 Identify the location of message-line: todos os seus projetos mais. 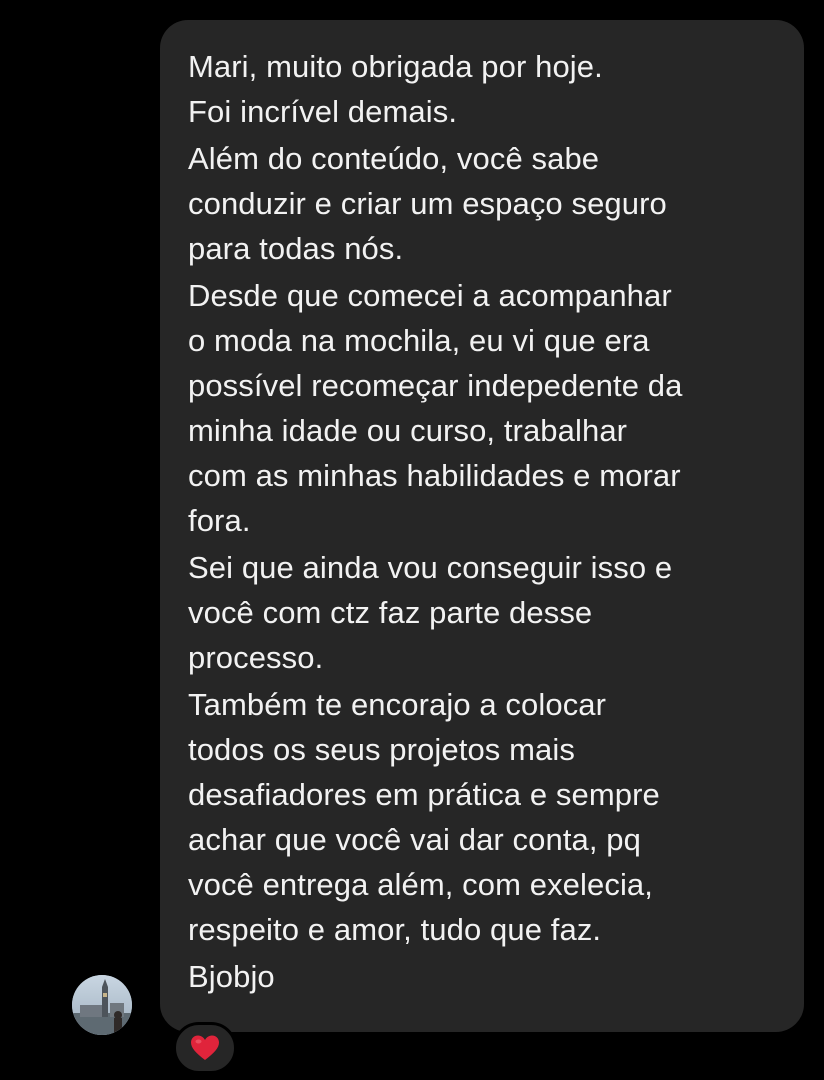
(381, 749).